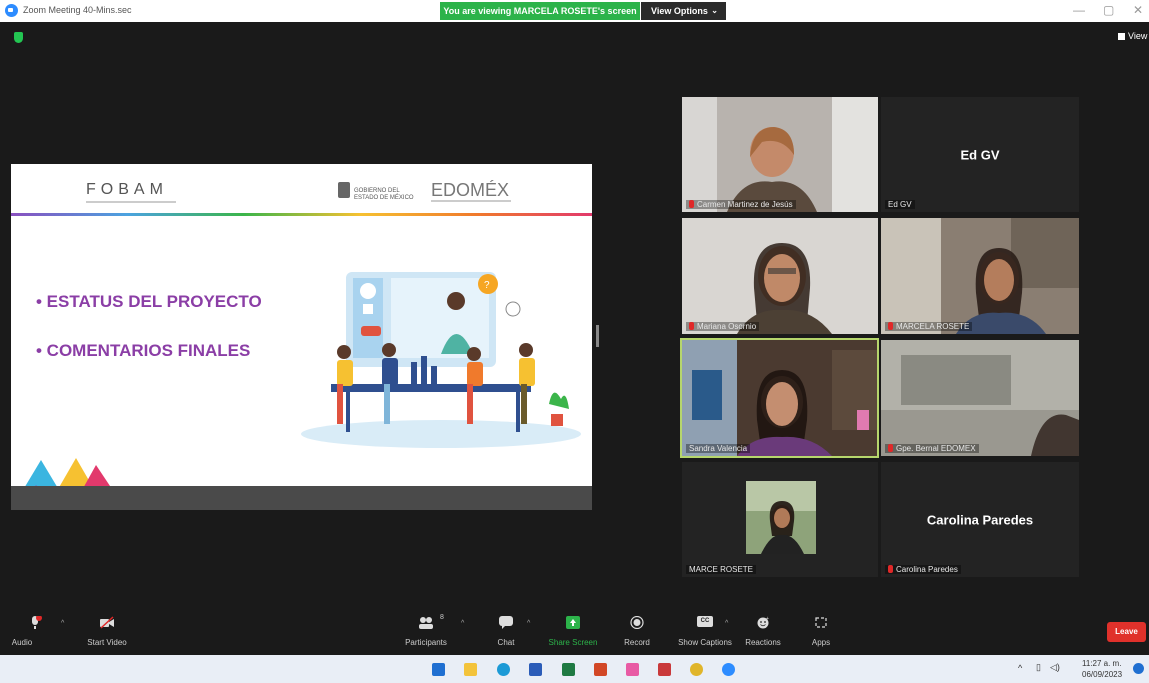 This screenshot has height=683, width=1149. Describe the element at coordinates (1126, 632) in the screenshot. I see `leave-button: Leave` at that location.